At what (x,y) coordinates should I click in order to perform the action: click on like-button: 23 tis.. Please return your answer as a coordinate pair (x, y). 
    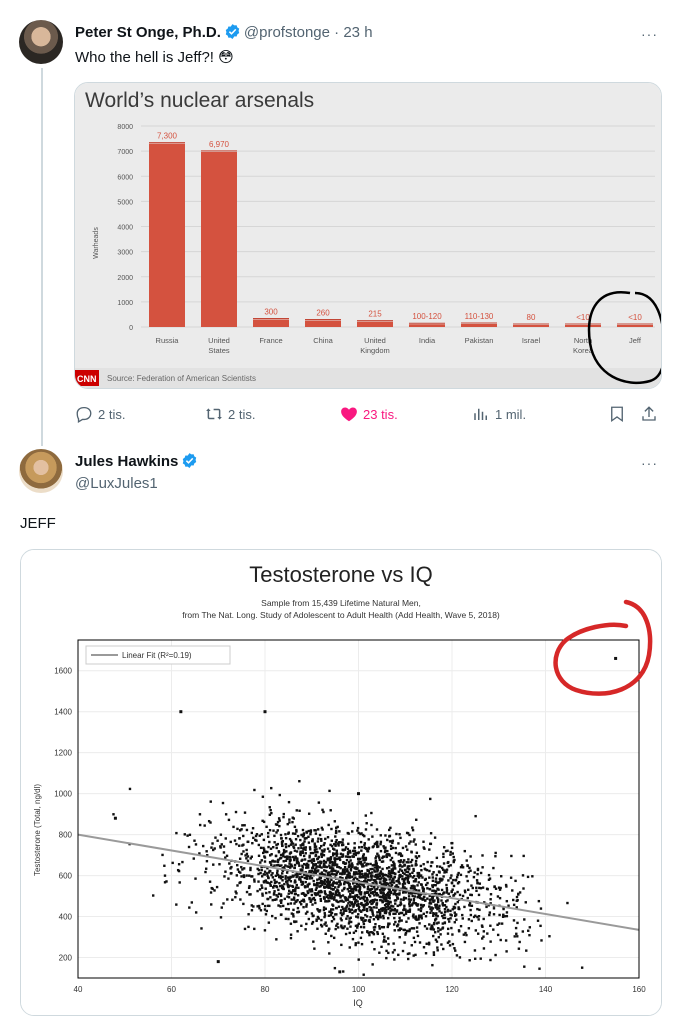
    Looking at the image, I should click on (369, 414).